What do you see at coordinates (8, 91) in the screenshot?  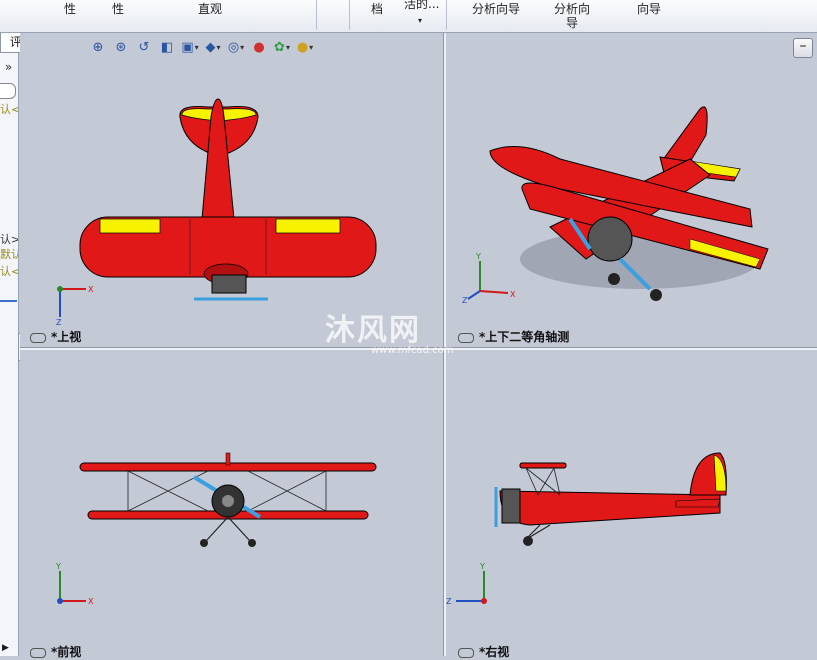 I see `filter-field` at bounding box center [8, 91].